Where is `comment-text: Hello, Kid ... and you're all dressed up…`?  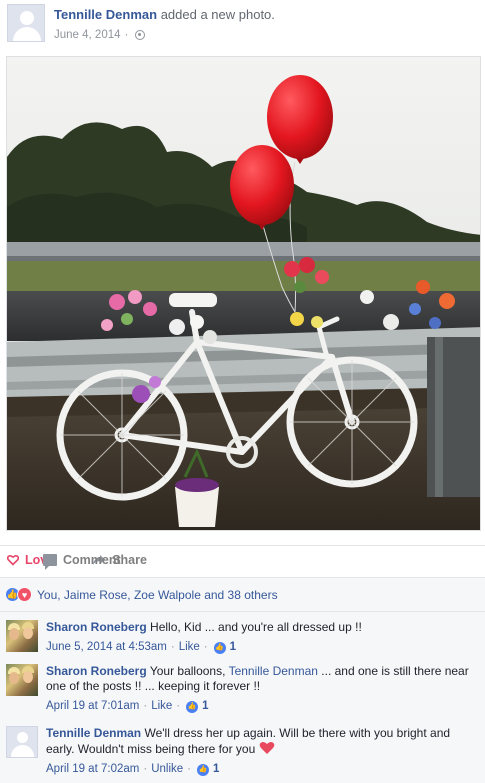
comment-text: Hello, Kid ... and you're all dressed up… is located at coordinates (256, 627).